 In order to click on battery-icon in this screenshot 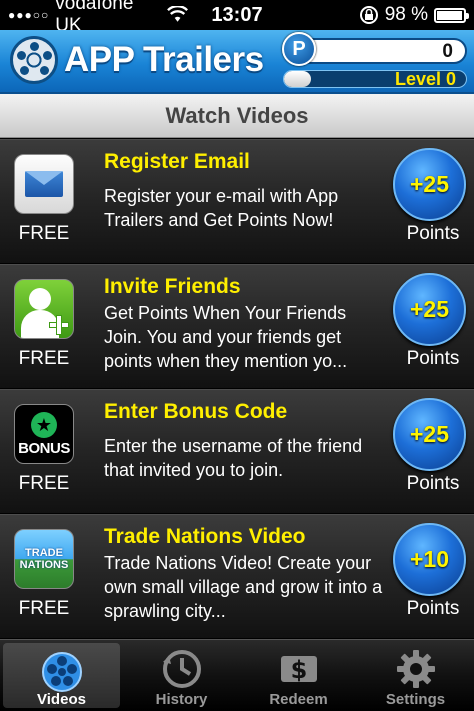, I will do `click(451, 15)`.